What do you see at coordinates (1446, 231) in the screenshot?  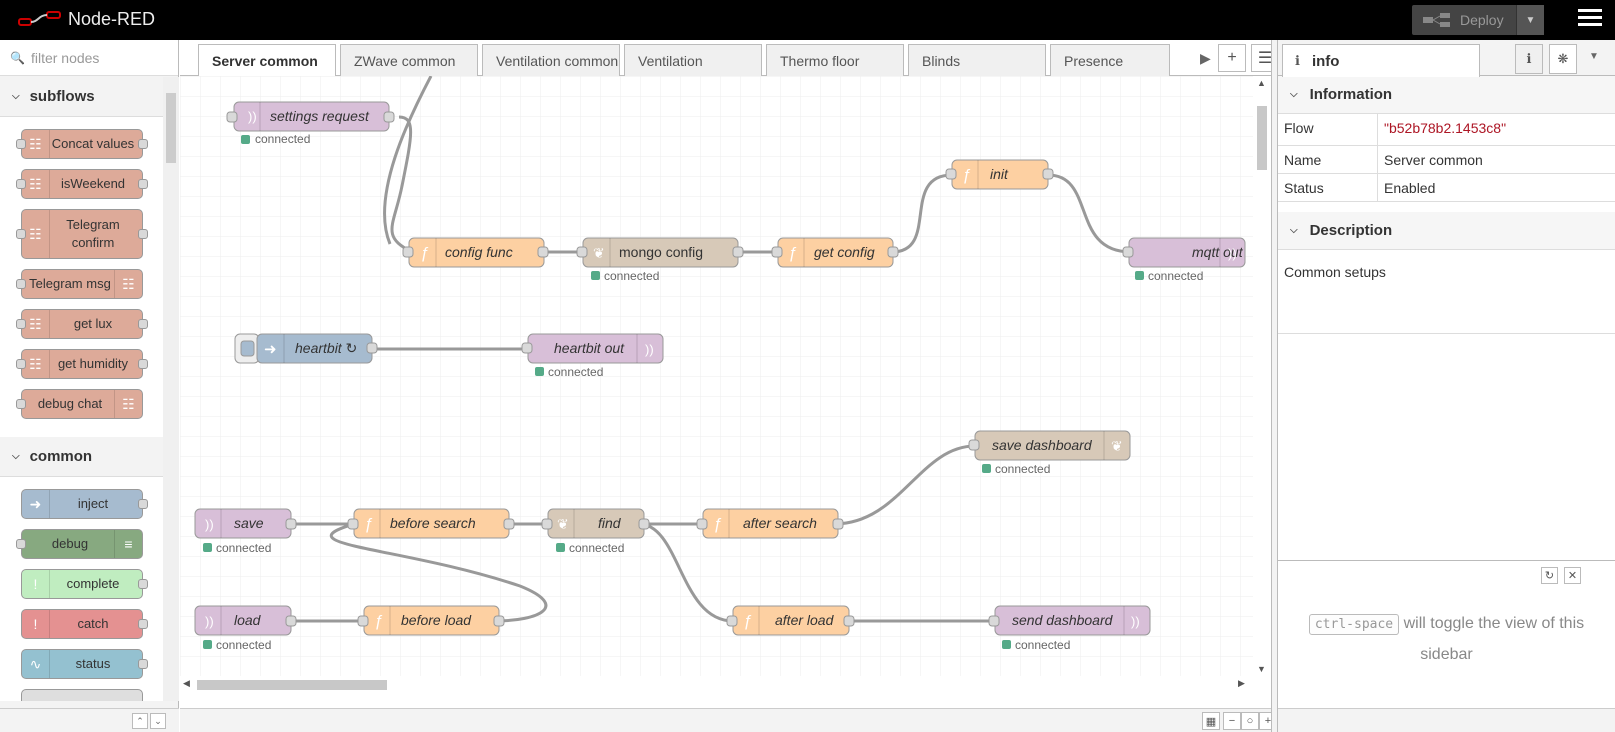 I see `description-section-header: ⌵ Description` at bounding box center [1446, 231].